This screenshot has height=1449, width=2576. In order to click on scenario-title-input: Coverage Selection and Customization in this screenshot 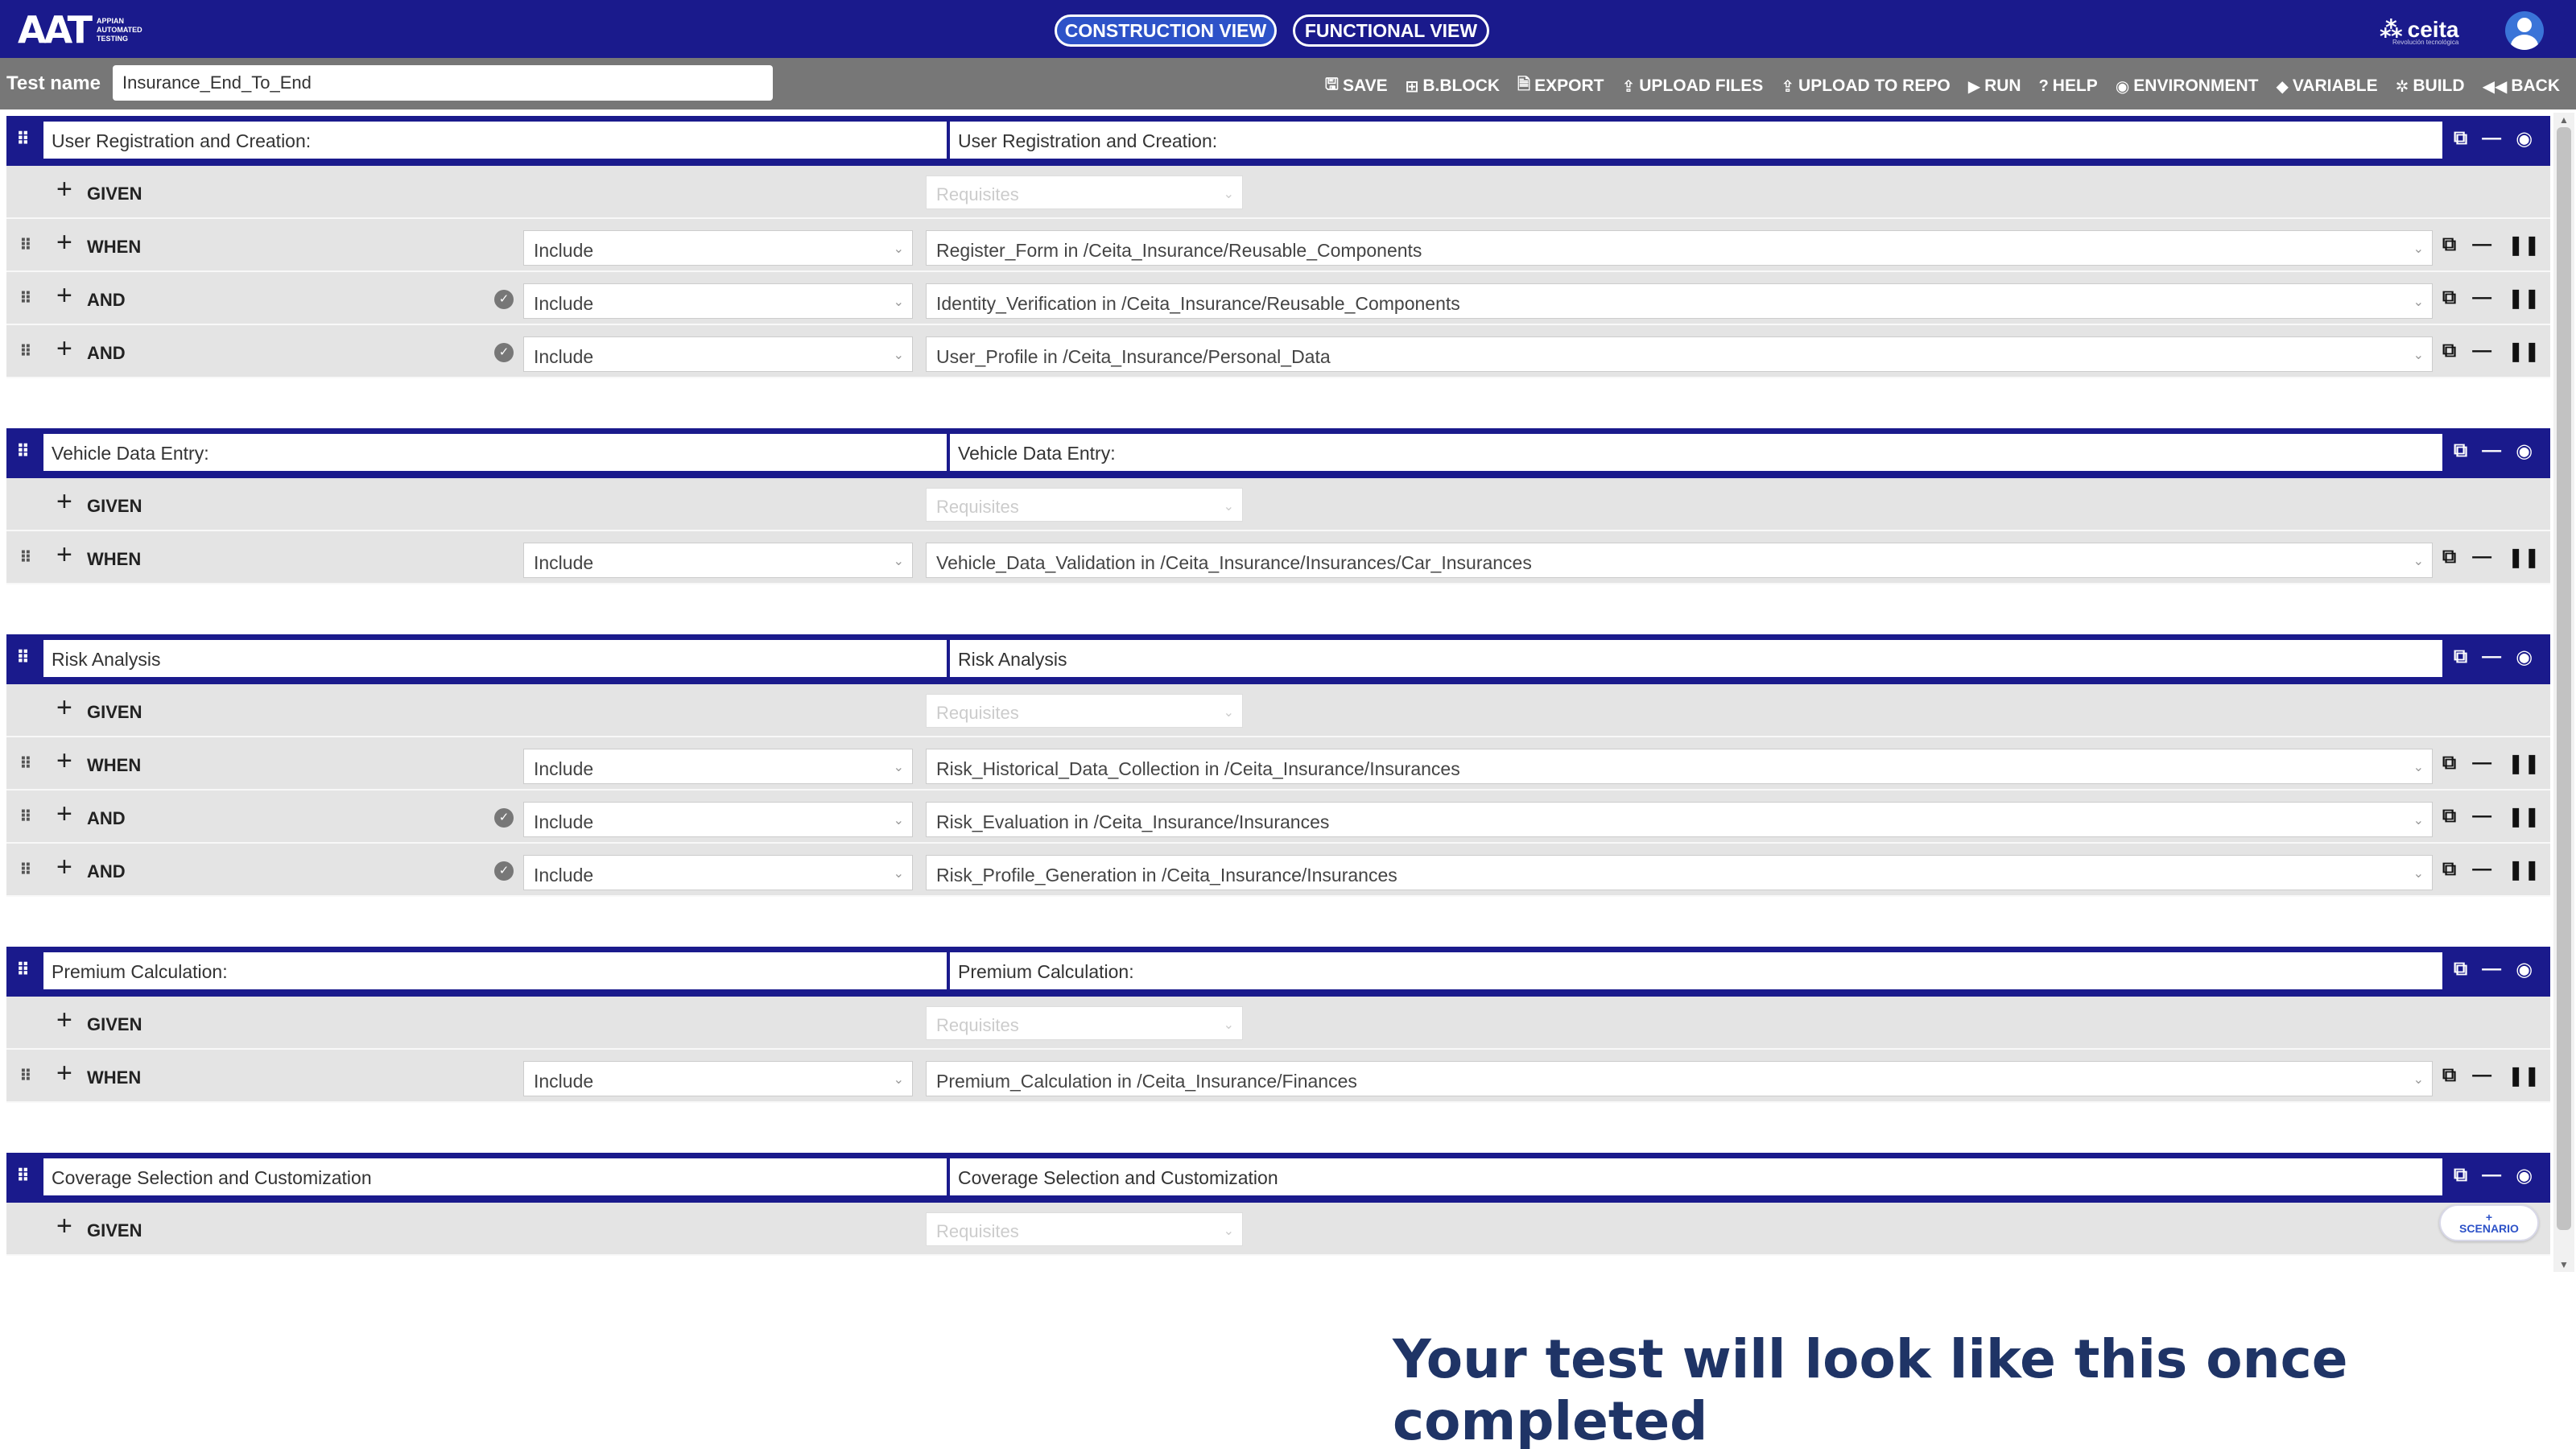, I will do `click(495, 1176)`.